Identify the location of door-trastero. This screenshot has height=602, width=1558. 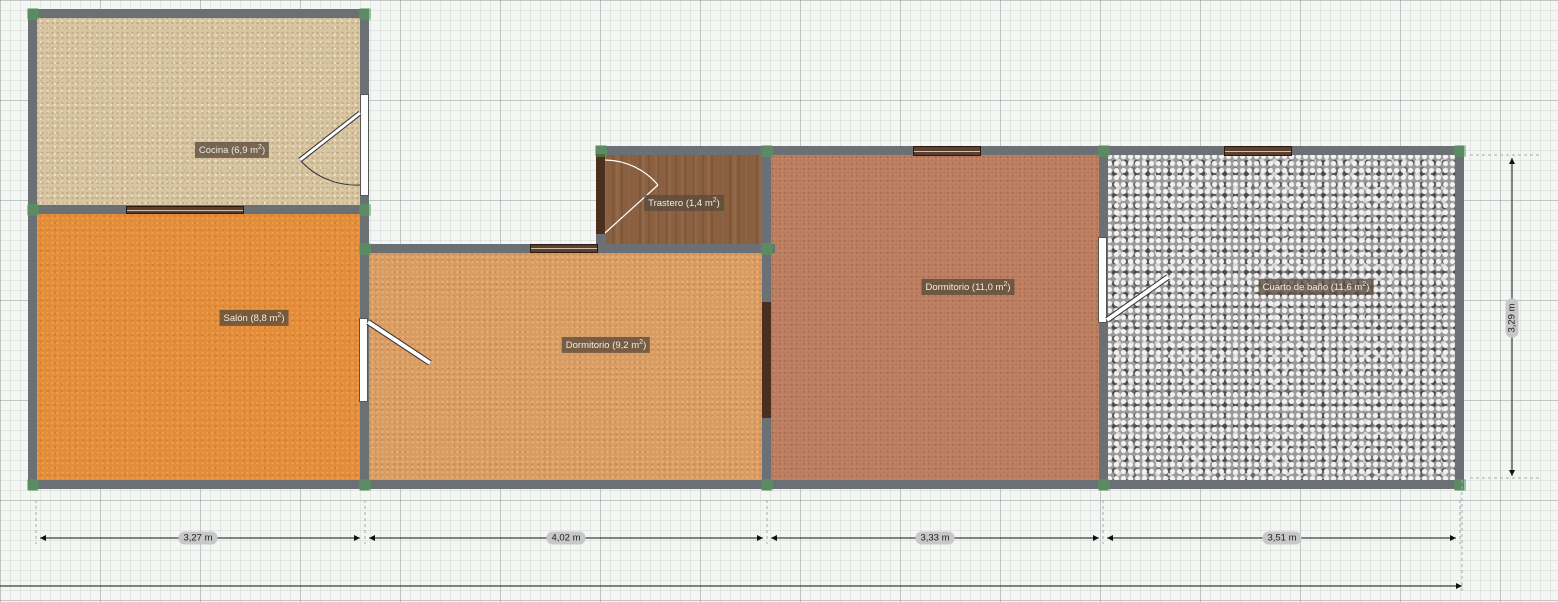
(600, 194).